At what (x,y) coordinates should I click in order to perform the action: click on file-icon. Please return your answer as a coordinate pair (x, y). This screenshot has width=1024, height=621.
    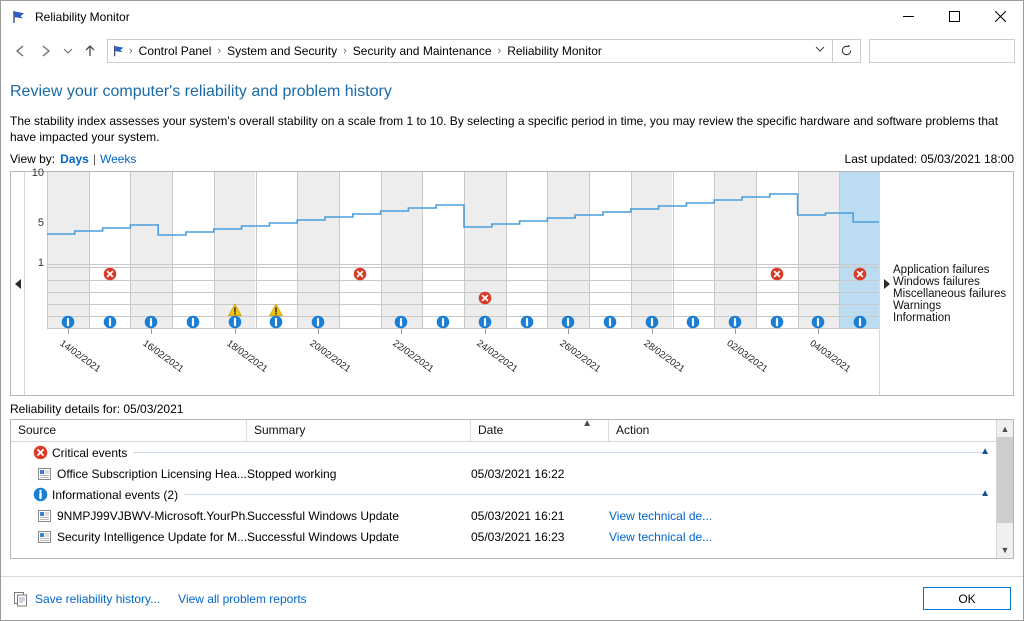
    Looking at the image, I should click on (44, 536).